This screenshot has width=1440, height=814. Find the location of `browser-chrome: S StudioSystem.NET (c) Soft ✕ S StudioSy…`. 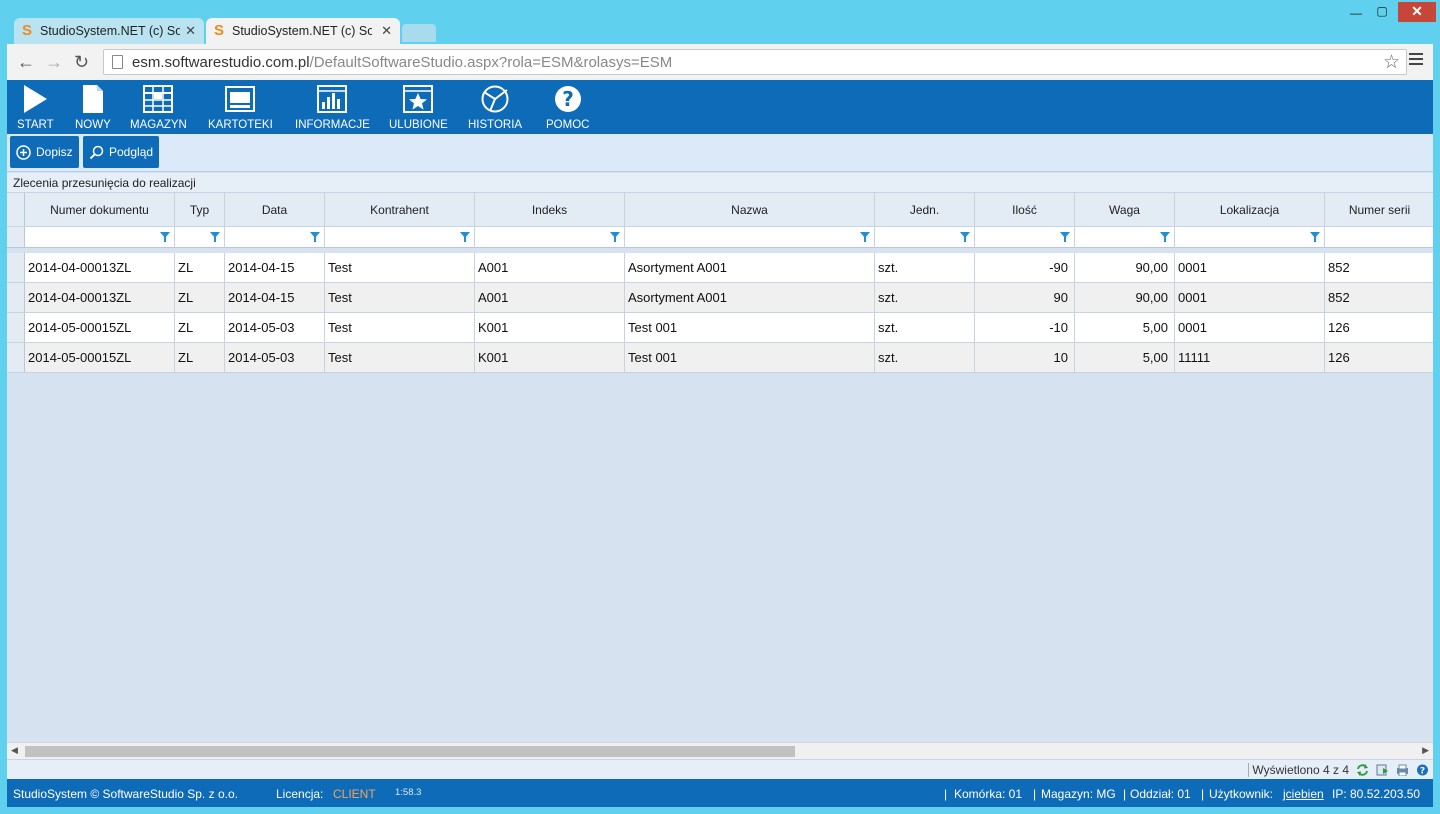

browser-chrome: S StudioSystem.NET (c) Soft ✕ S StudioSy… is located at coordinates (720, 22).